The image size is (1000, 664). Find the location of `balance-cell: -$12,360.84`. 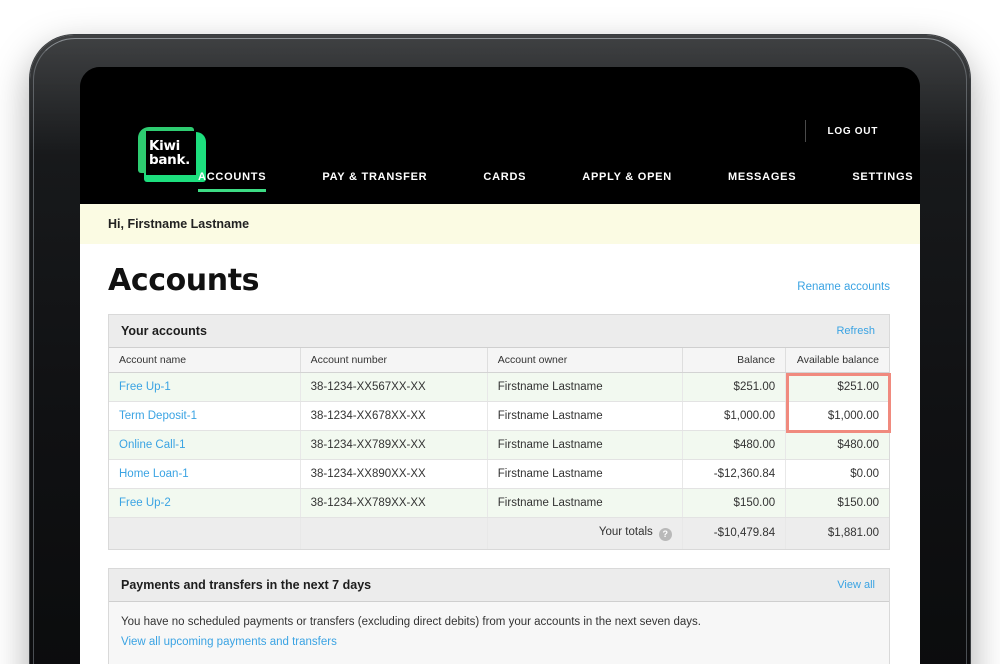

balance-cell: -$12,360.84 is located at coordinates (733, 474).